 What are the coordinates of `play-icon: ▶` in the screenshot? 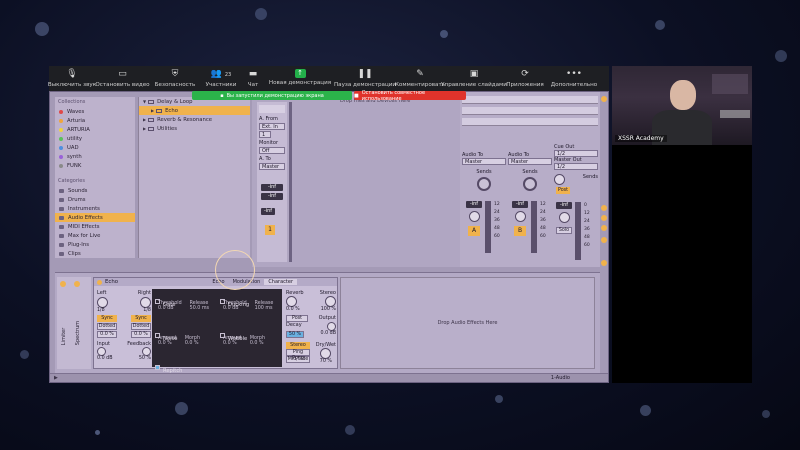 It's located at (56, 378).